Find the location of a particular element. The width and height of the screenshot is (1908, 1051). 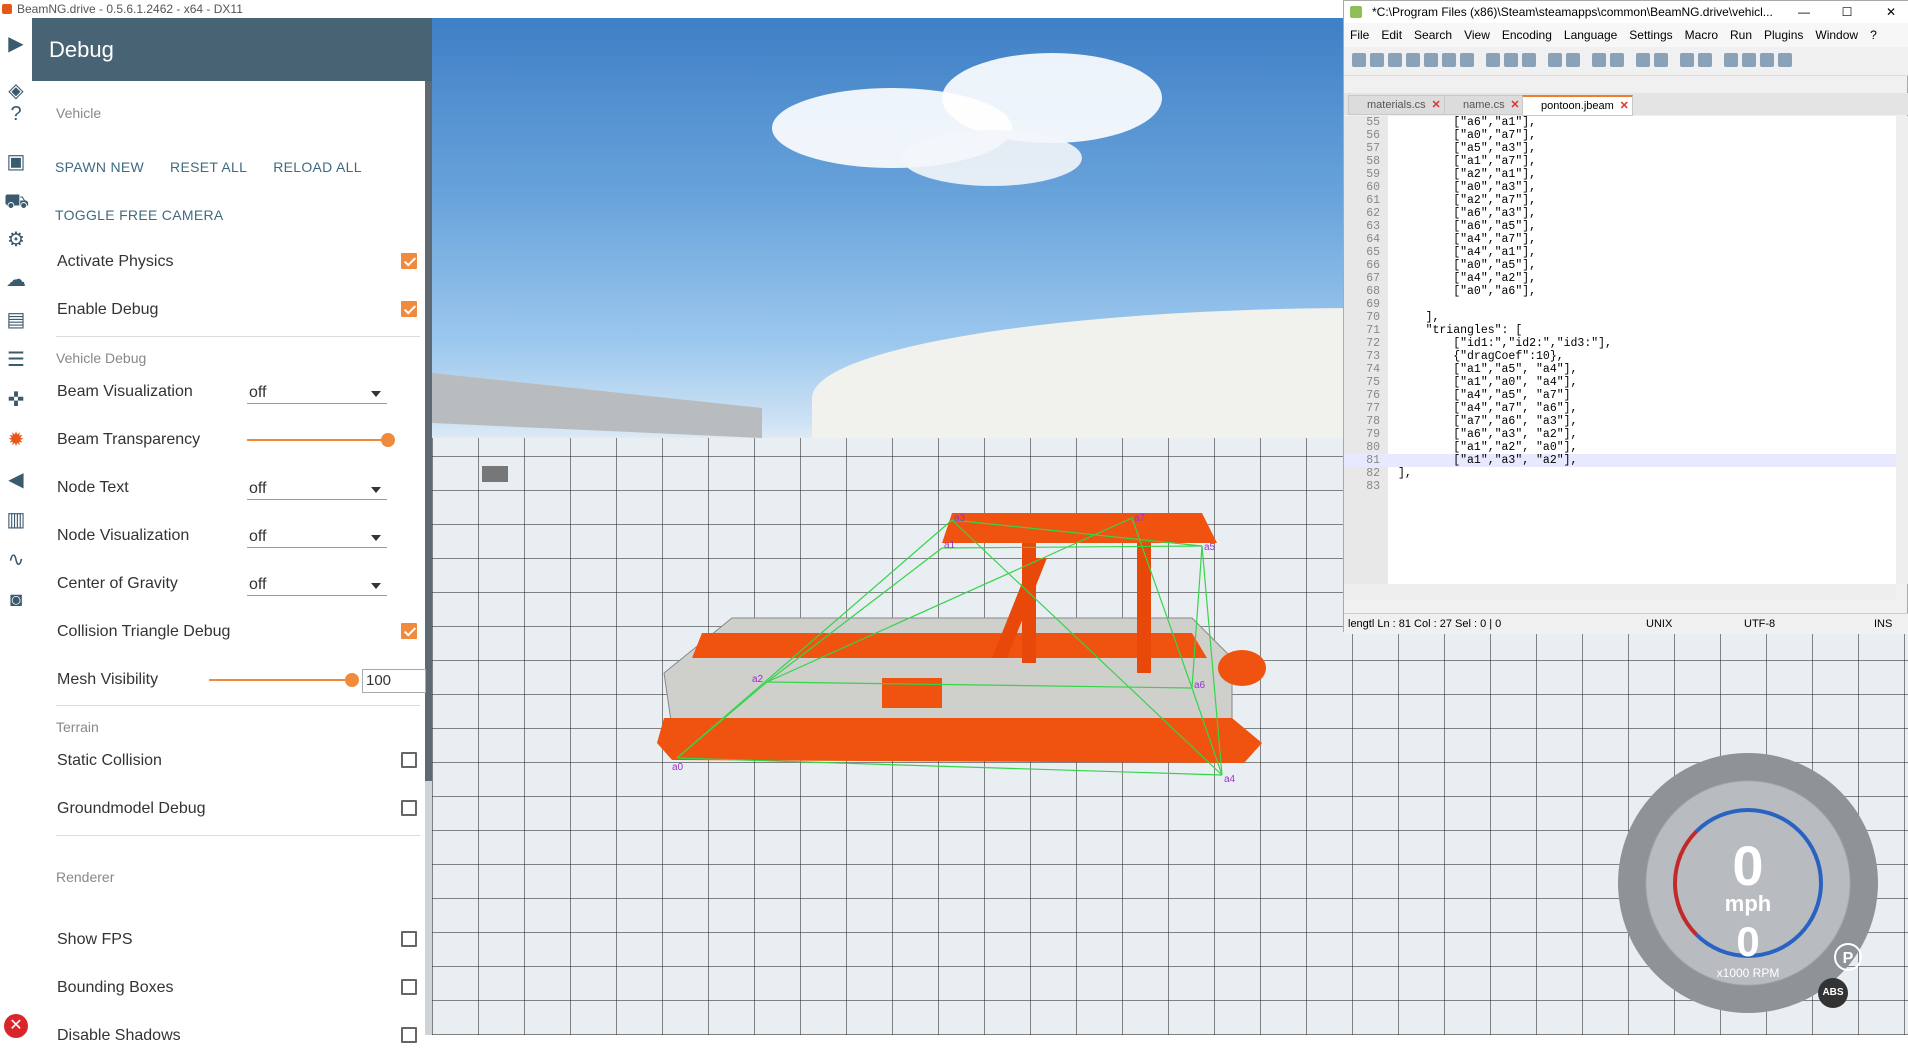

tab-close-icon: ✕ is located at coordinates (1435, 105).